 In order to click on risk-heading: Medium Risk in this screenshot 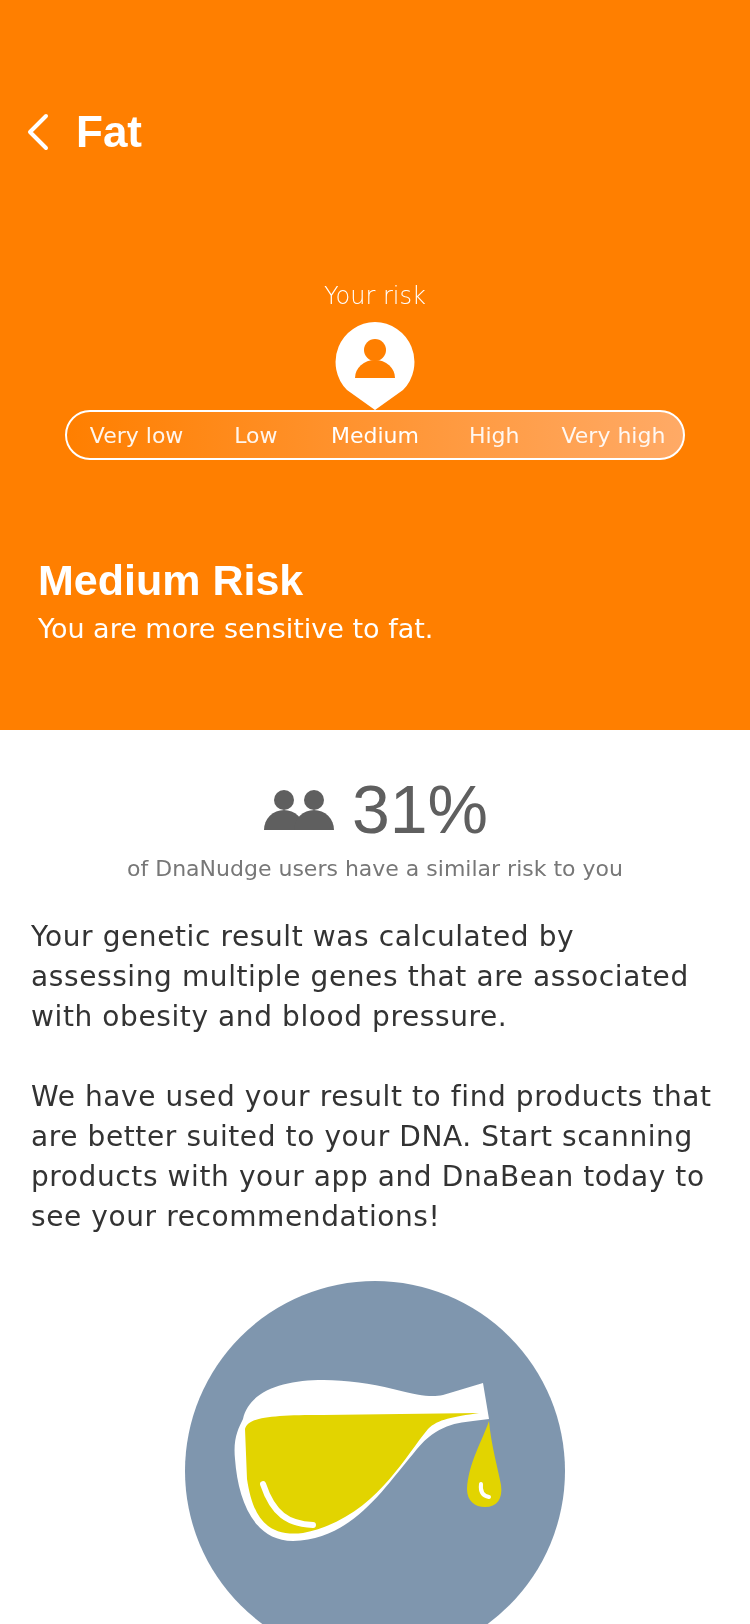, I will do `click(171, 580)`.